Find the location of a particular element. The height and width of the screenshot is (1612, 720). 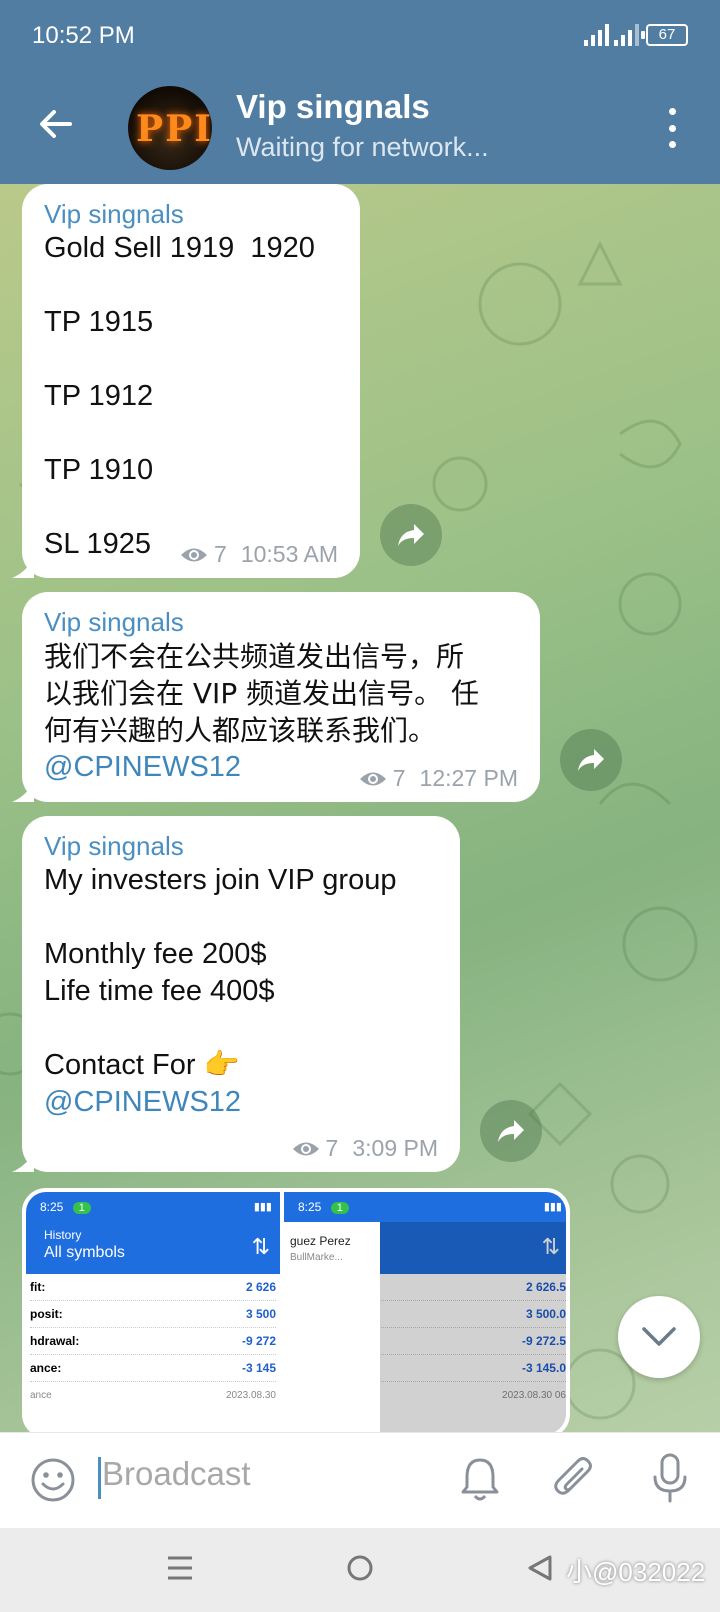

chevron-down-icon is located at coordinates (659, 1336).